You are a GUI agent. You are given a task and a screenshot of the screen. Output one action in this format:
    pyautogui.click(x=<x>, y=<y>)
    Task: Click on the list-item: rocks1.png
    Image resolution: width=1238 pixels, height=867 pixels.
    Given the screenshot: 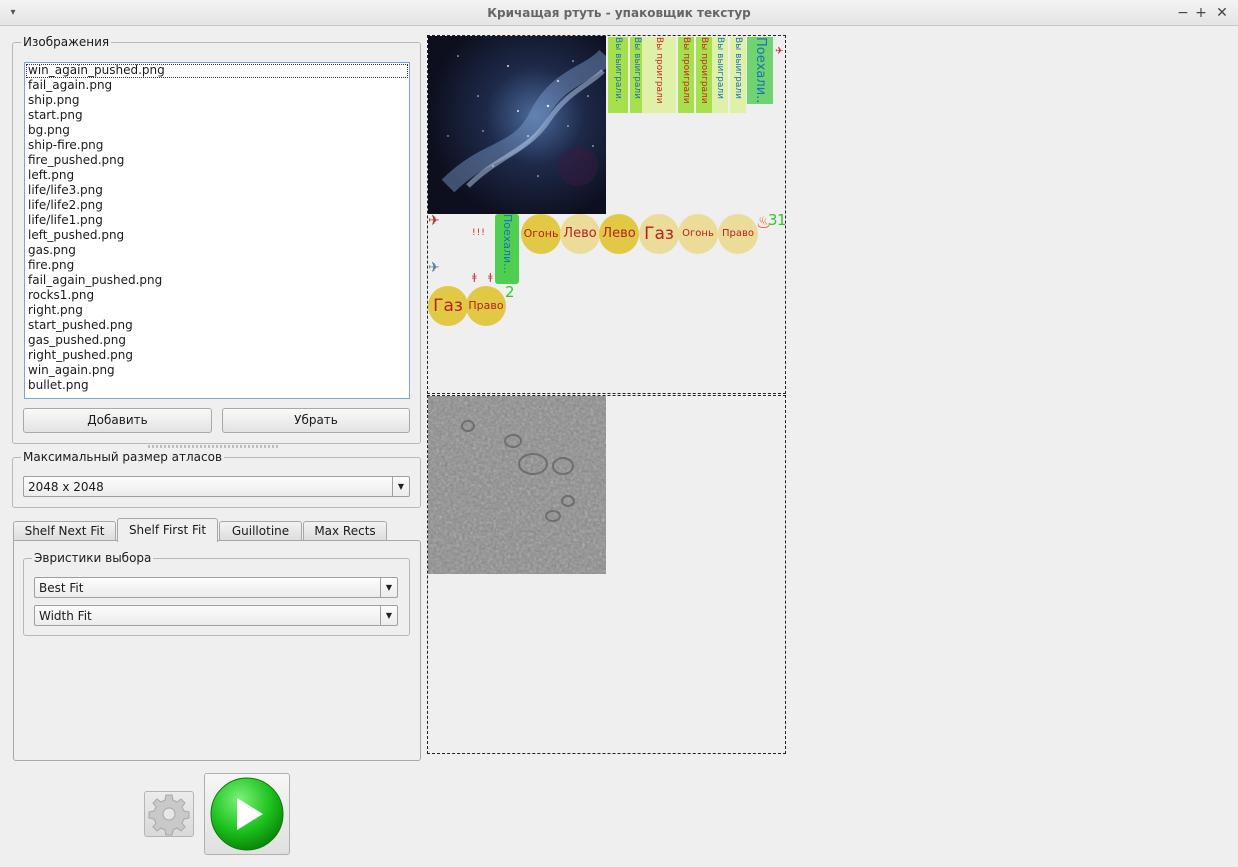 What is the action you would take?
    pyautogui.click(x=217, y=295)
    